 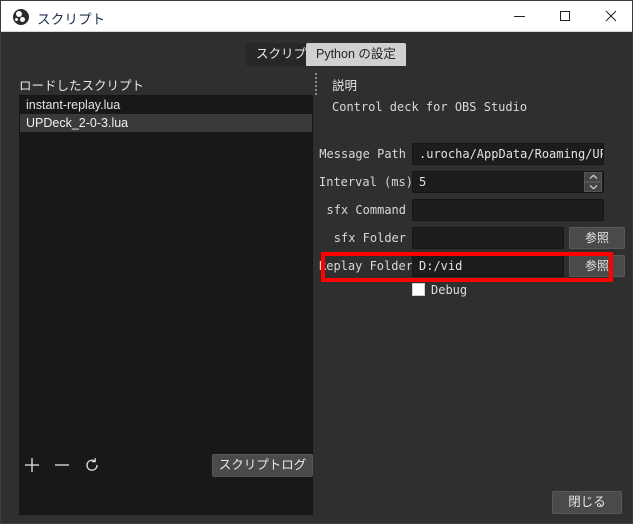 What do you see at coordinates (488, 266) in the screenshot?
I see `replay-folder-input: D:/vid` at bounding box center [488, 266].